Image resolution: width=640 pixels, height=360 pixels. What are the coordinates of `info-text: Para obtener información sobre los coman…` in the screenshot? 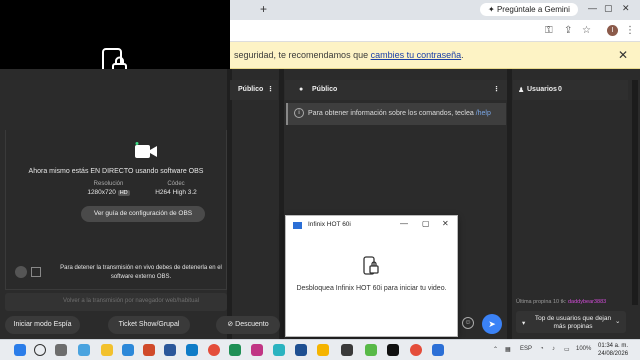 It's located at (399, 113).